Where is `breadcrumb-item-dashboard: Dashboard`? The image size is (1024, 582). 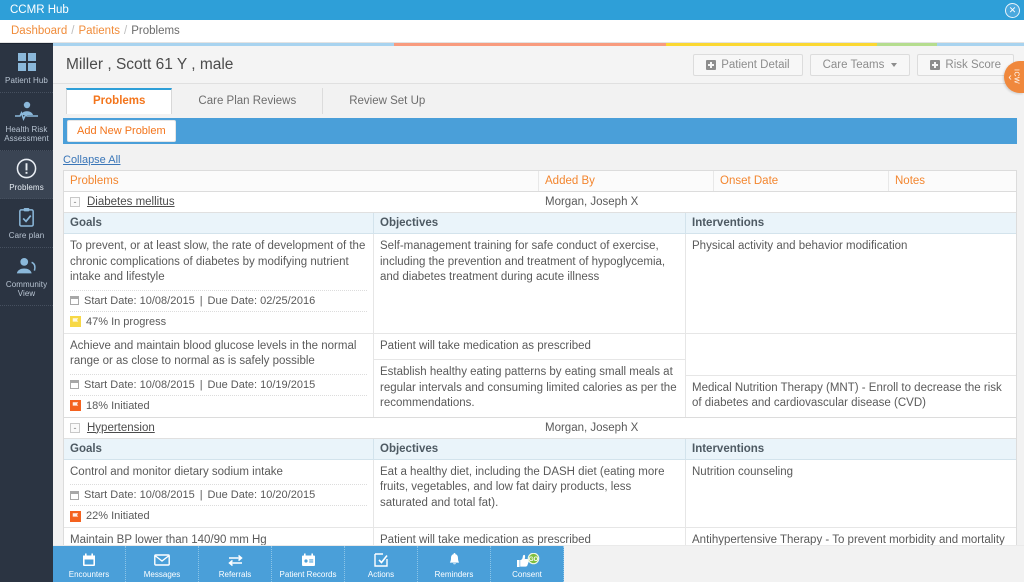
breadcrumb-item-dashboard: Dashboard is located at coordinates (39, 31).